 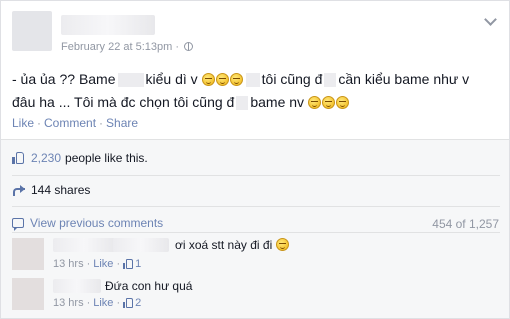 I want to click on view-previous-comments-link: View previous comments, so click(x=96, y=223).